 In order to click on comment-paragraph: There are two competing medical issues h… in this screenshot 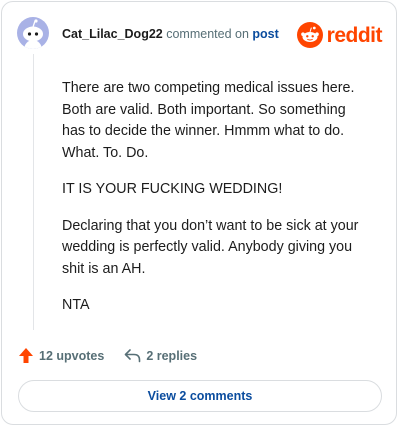, I will do `click(208, 120)`.